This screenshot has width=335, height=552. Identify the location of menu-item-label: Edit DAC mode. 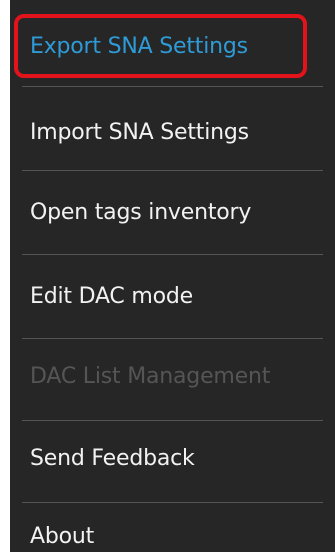
(111, 296).